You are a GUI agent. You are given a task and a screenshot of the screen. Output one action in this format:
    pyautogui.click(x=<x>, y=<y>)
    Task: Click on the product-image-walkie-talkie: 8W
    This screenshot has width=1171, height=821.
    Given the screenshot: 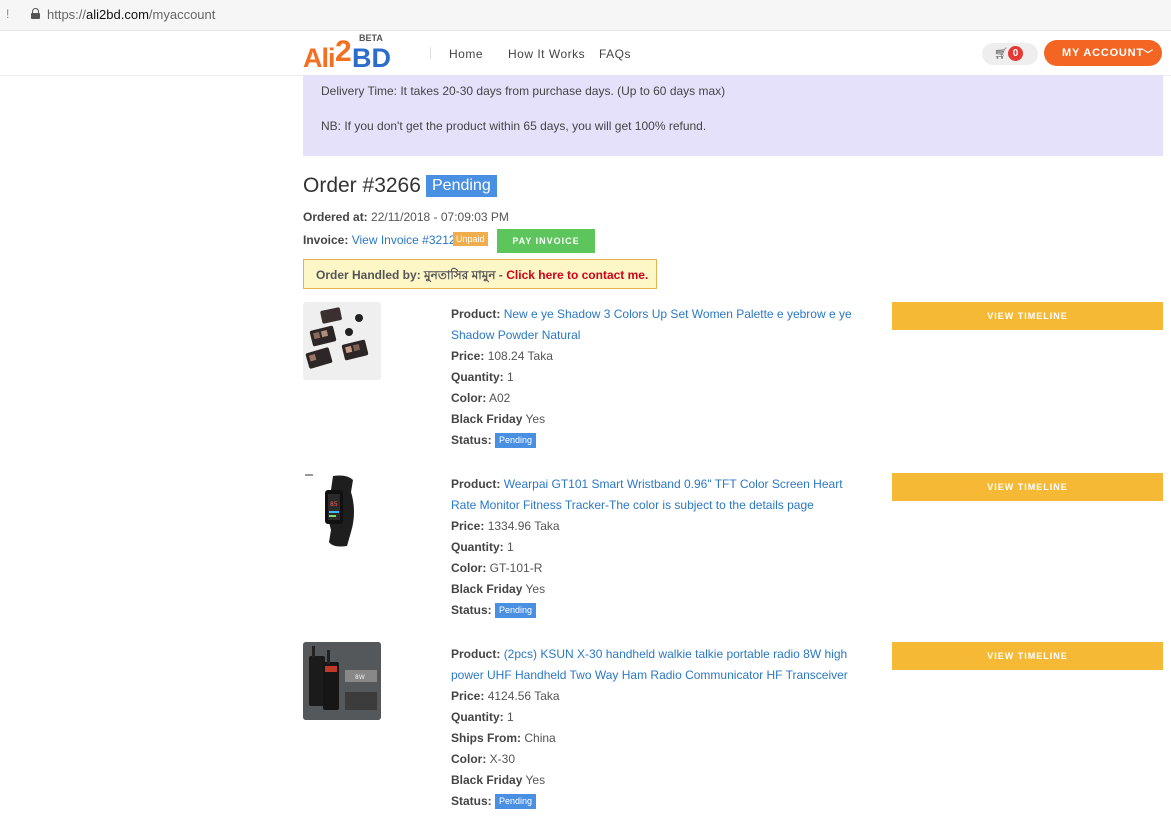 What is the action you would take?
    pyautogui.click(x=342, y=681)
    